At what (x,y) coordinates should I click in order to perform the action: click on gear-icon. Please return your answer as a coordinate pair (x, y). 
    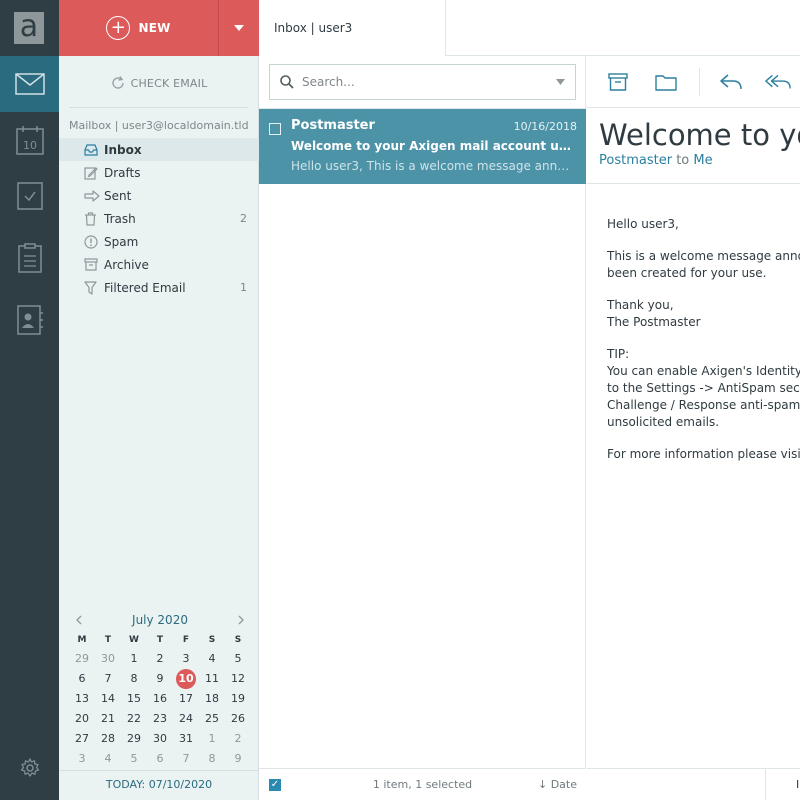
    Looking at the image, I should click on (29, 767).